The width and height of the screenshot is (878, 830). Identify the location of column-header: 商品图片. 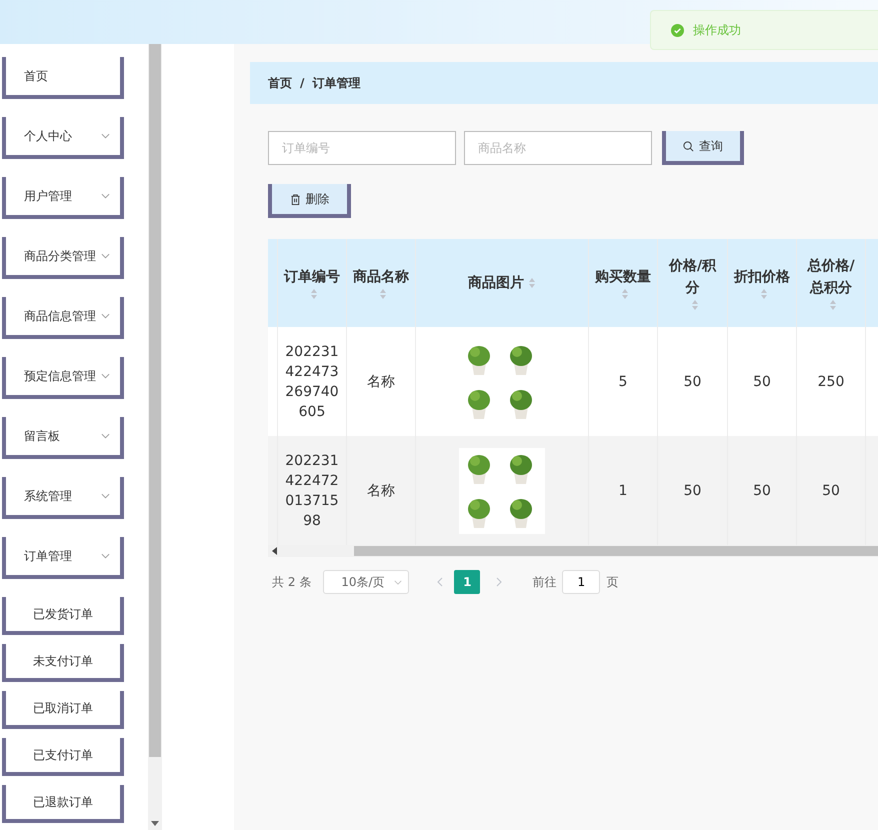
(502, 283).